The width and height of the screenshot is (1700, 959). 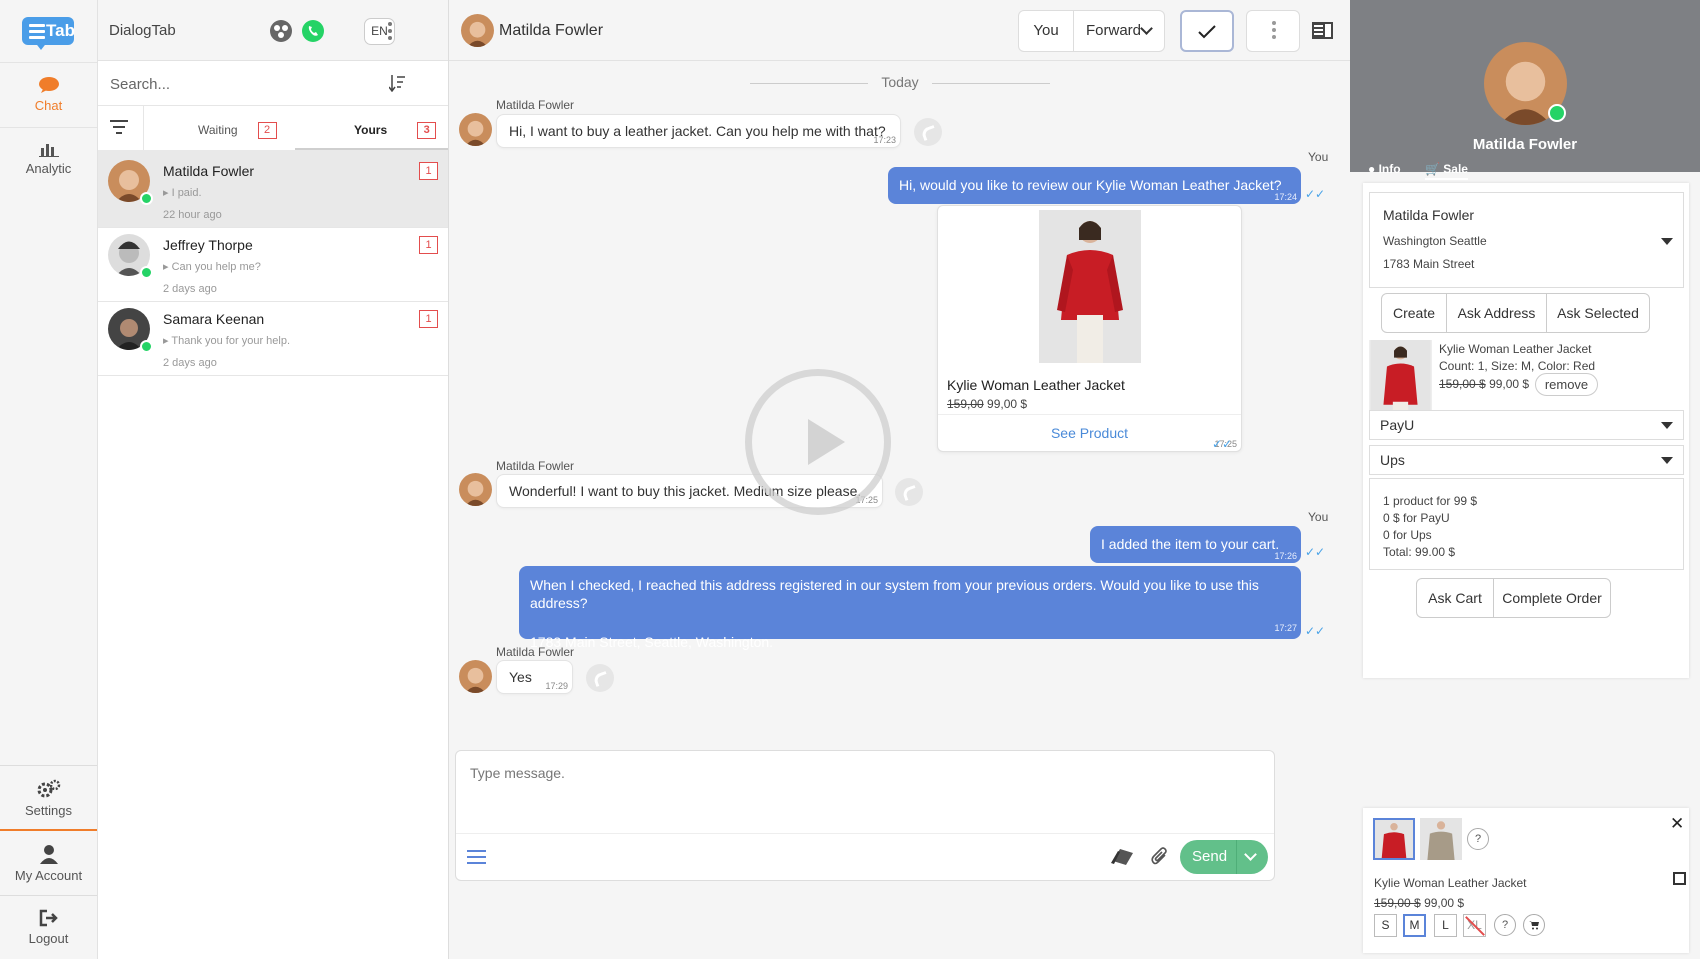 What do you see at coordinates (1525, 90) in the screenshot?
I see `customer-header: Matilda Fowler ● Info 🛒 Sale` at bounding box center [1525, 90].